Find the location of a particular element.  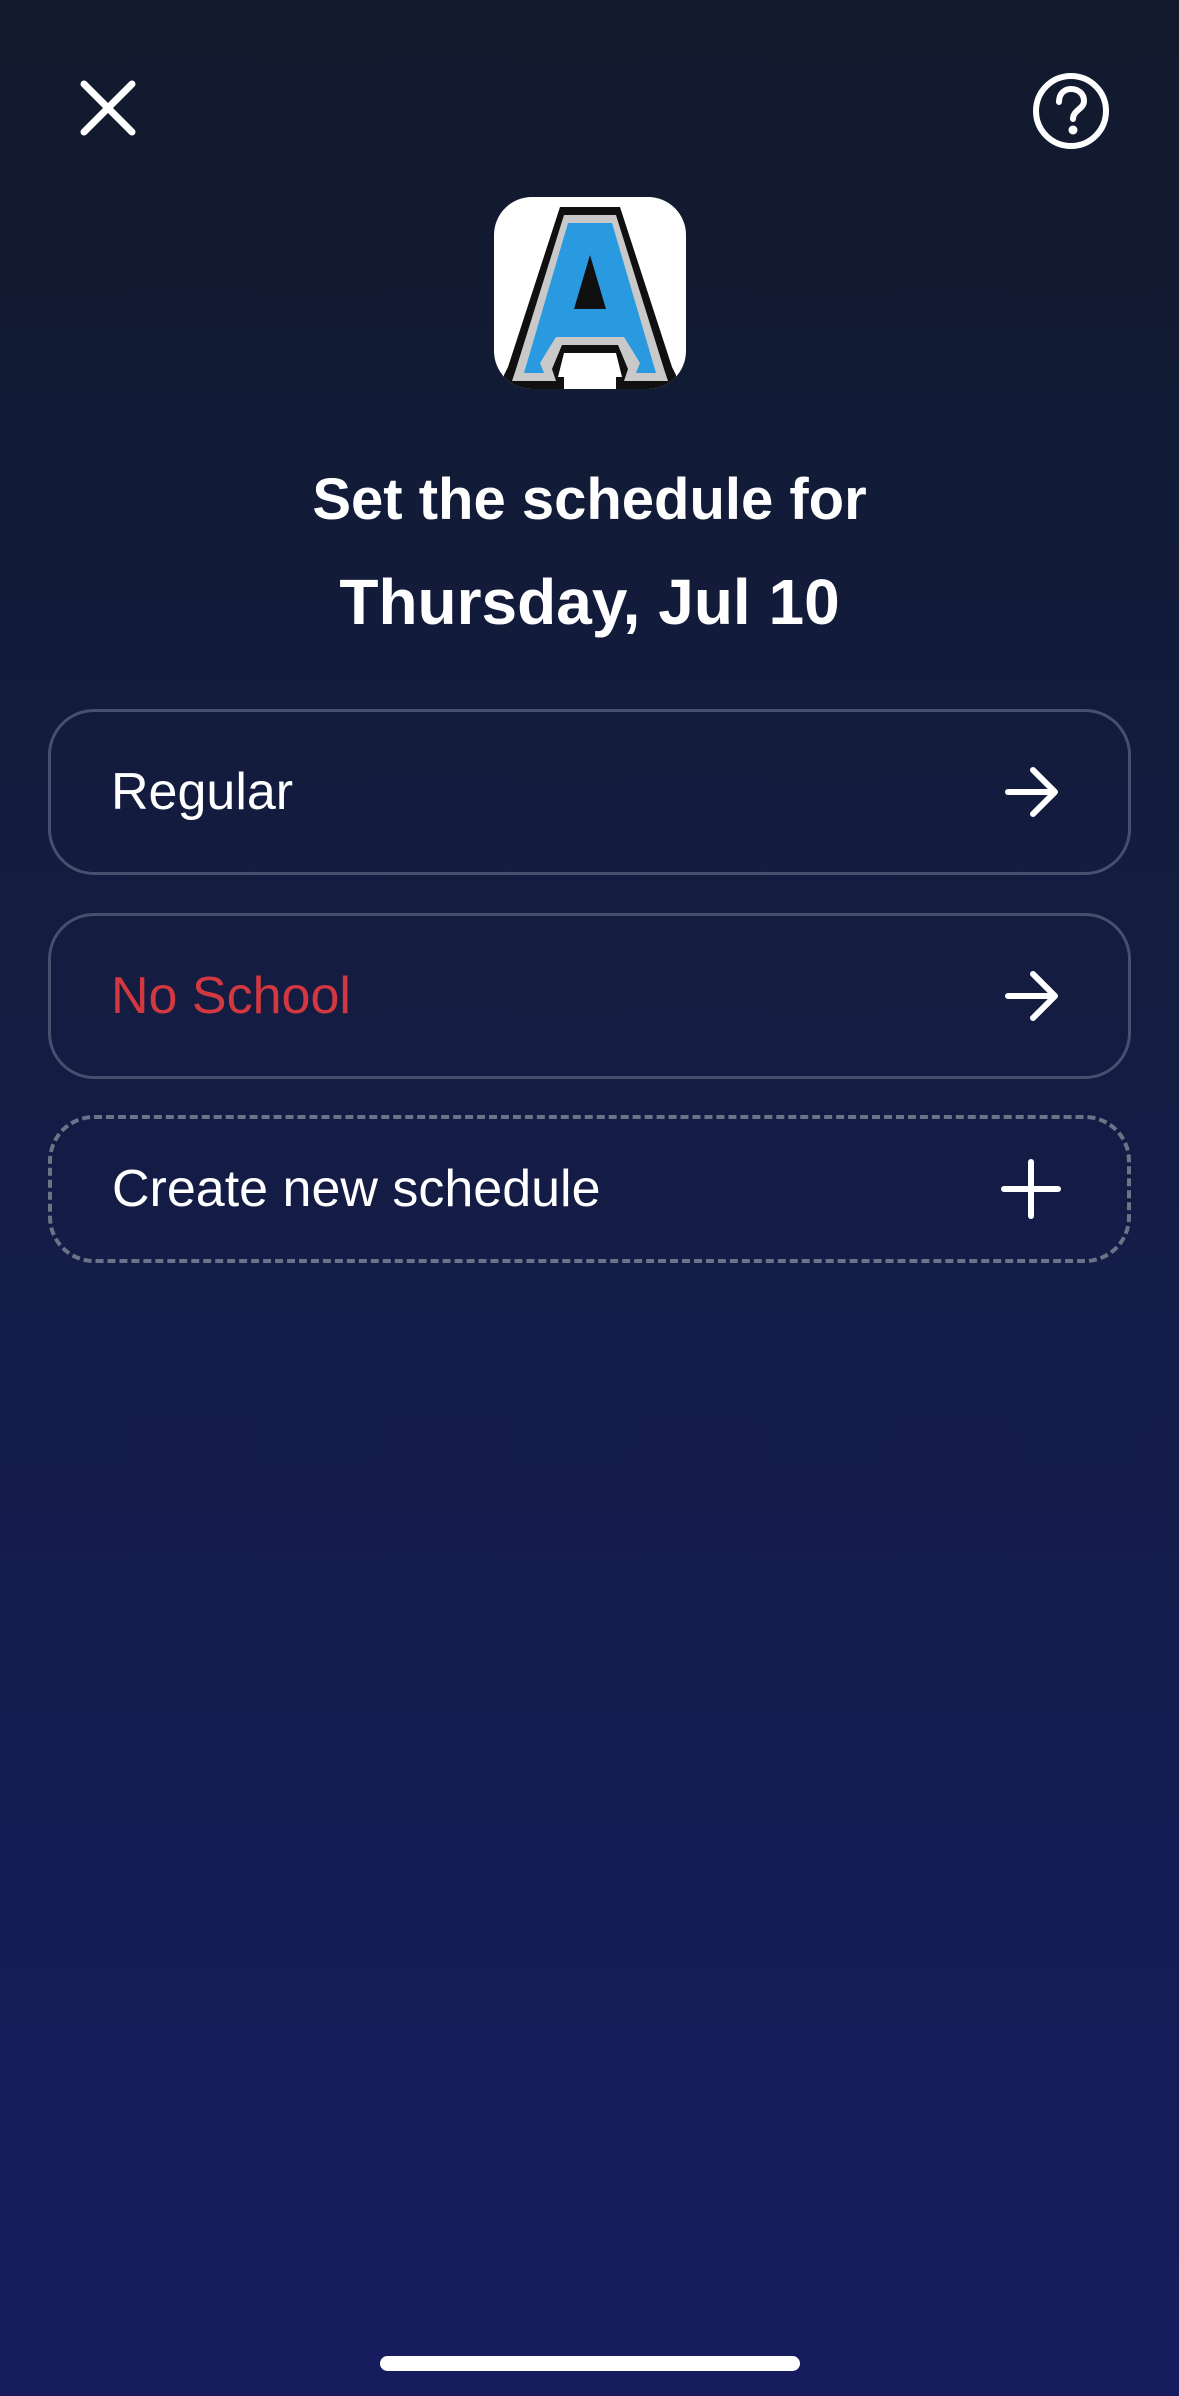

option-label: No School is located at coordinates (231, 996).